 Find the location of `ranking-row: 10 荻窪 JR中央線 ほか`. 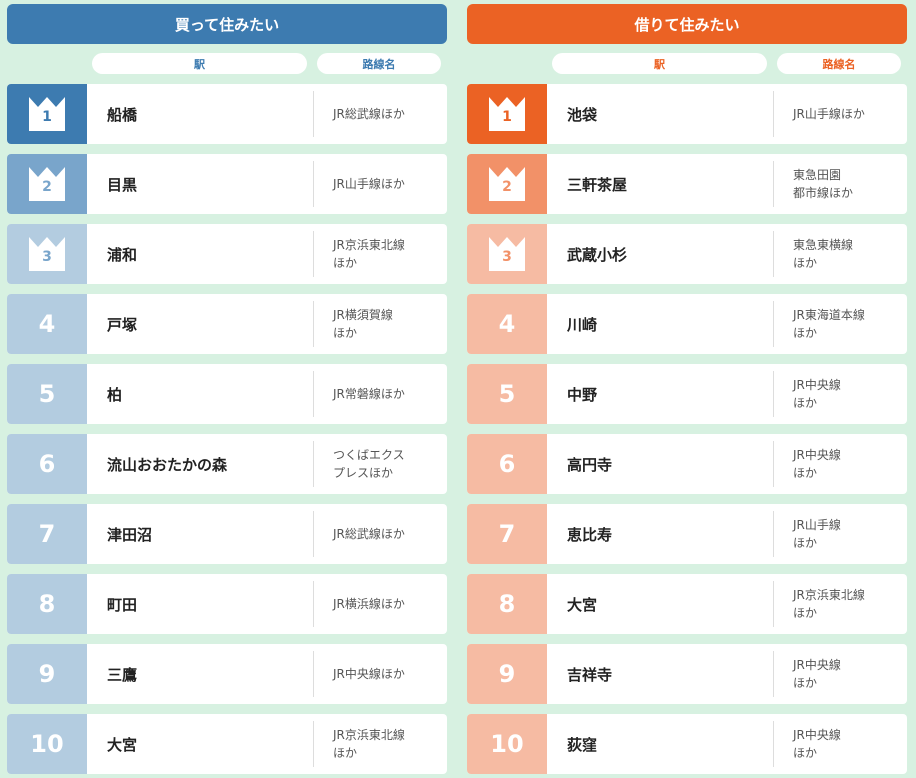

ranking-row: 10 荻窪 JR中央線 ほか is located at coordinates (687, 744).